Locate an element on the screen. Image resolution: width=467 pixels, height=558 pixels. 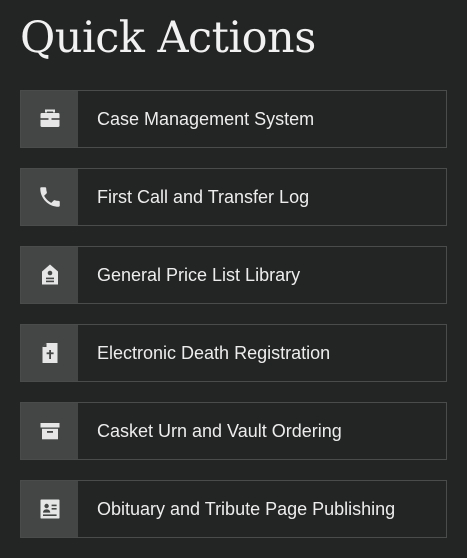
action-price-list-library: General Price List Library is located at coordinates (233, 275).